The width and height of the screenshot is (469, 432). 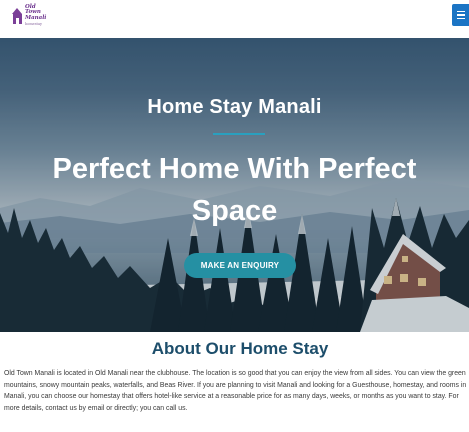 What do you see at coordinates (234, 107) in the screenshot?
I see `hero-subtitle: Home Stay Manali` at bounding box center [234, 107].